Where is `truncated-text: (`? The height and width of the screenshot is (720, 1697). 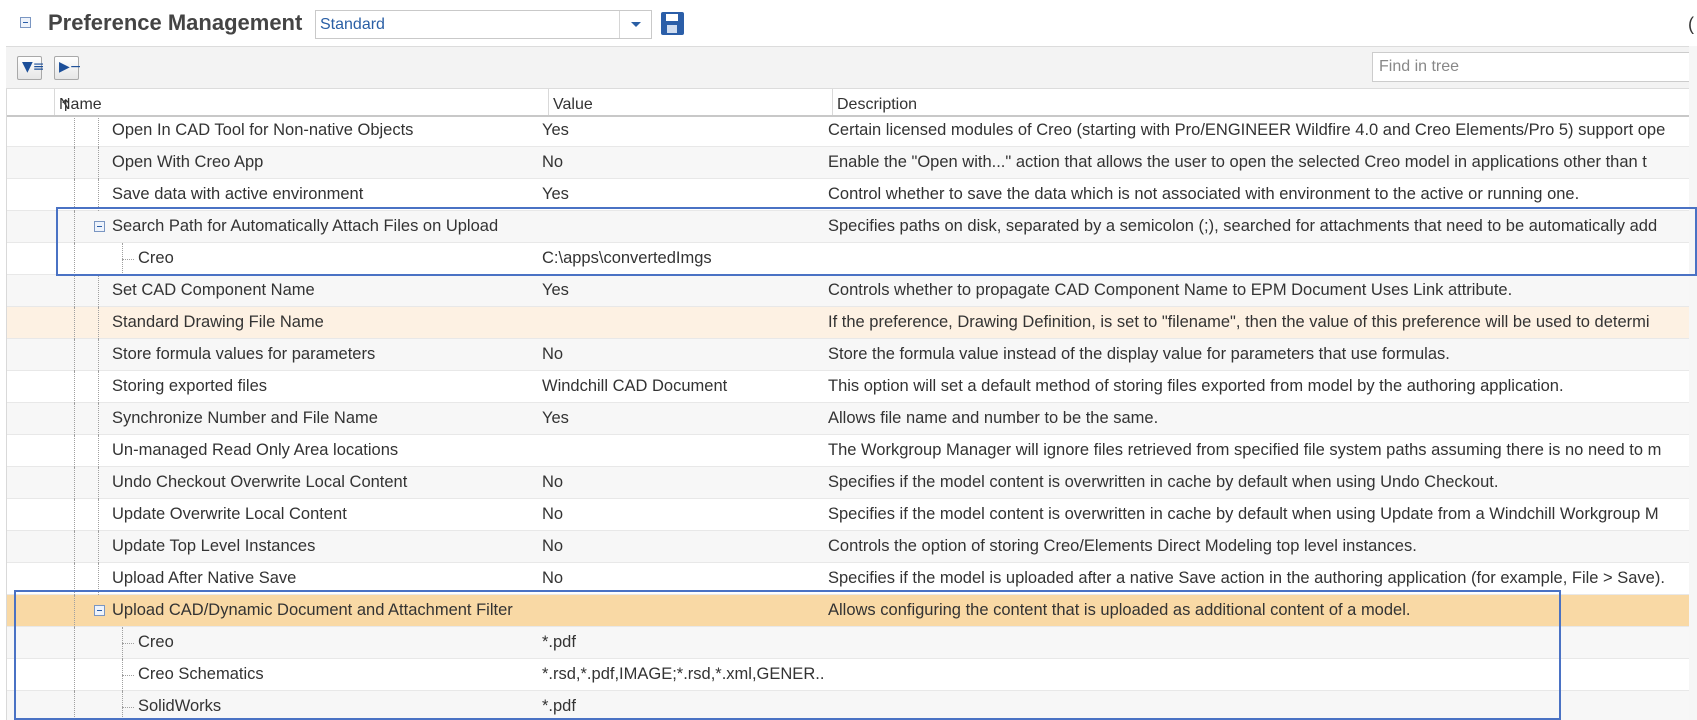 truncated-text: ( is located at coordinates (1691, 24).